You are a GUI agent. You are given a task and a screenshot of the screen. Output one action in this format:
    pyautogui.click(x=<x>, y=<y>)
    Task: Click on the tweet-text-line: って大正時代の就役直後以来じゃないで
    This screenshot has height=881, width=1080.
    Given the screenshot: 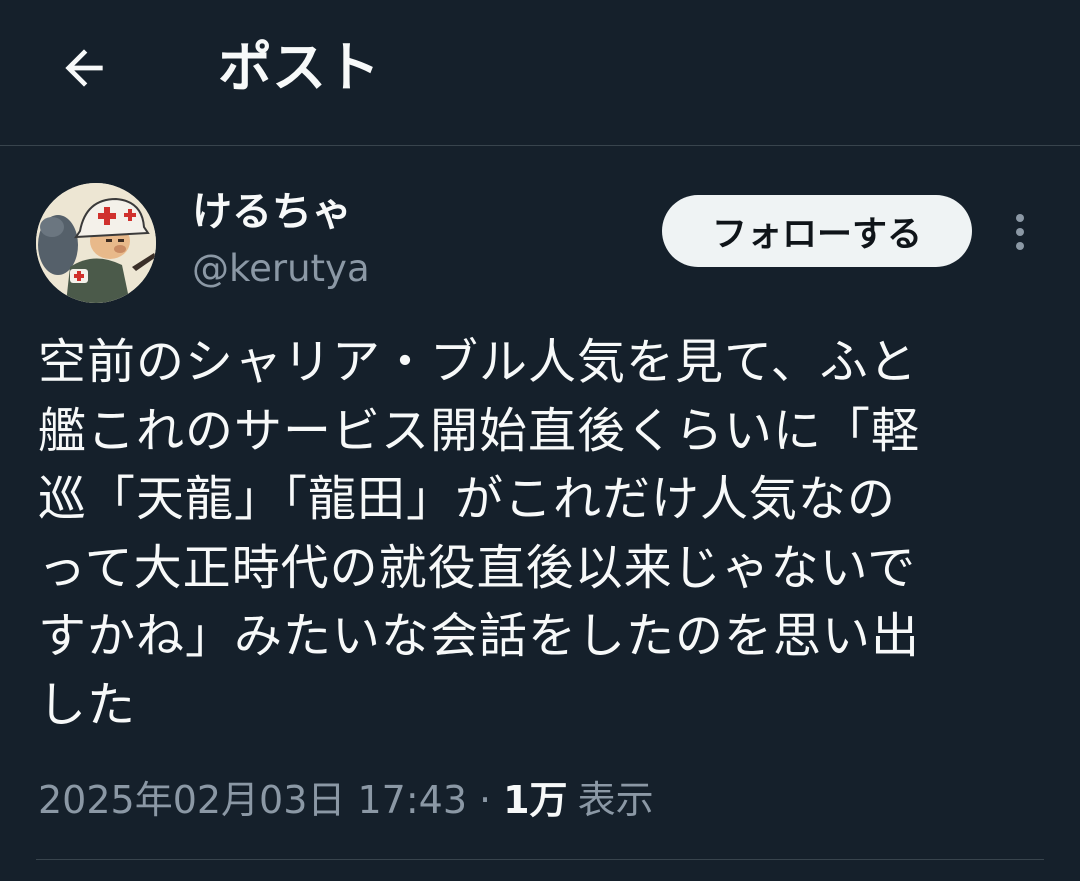 What is the action you would take?
    pyautogui.click(x=477, y=567)
    